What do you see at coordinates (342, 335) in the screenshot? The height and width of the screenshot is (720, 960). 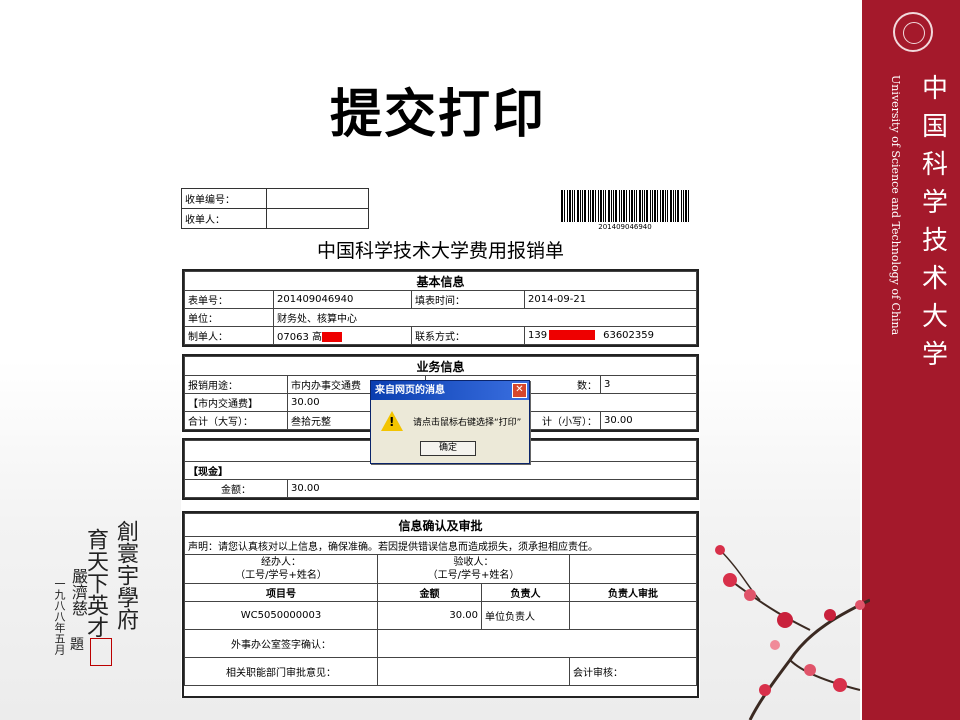 I see `creator-value: 07063 高` at bounding box center [342, 335].